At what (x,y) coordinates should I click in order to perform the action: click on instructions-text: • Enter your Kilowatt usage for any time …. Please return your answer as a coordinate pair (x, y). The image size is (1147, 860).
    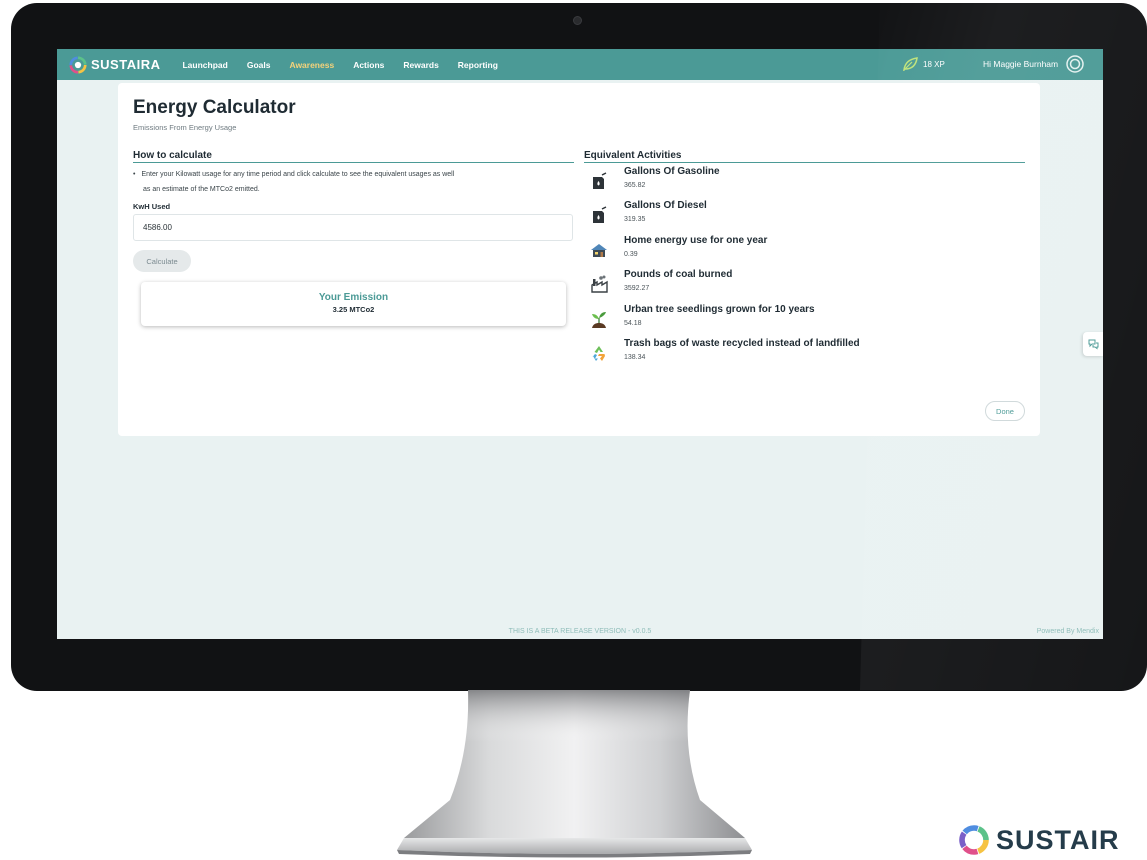
    Looking at the image, I should click on (355, 182).